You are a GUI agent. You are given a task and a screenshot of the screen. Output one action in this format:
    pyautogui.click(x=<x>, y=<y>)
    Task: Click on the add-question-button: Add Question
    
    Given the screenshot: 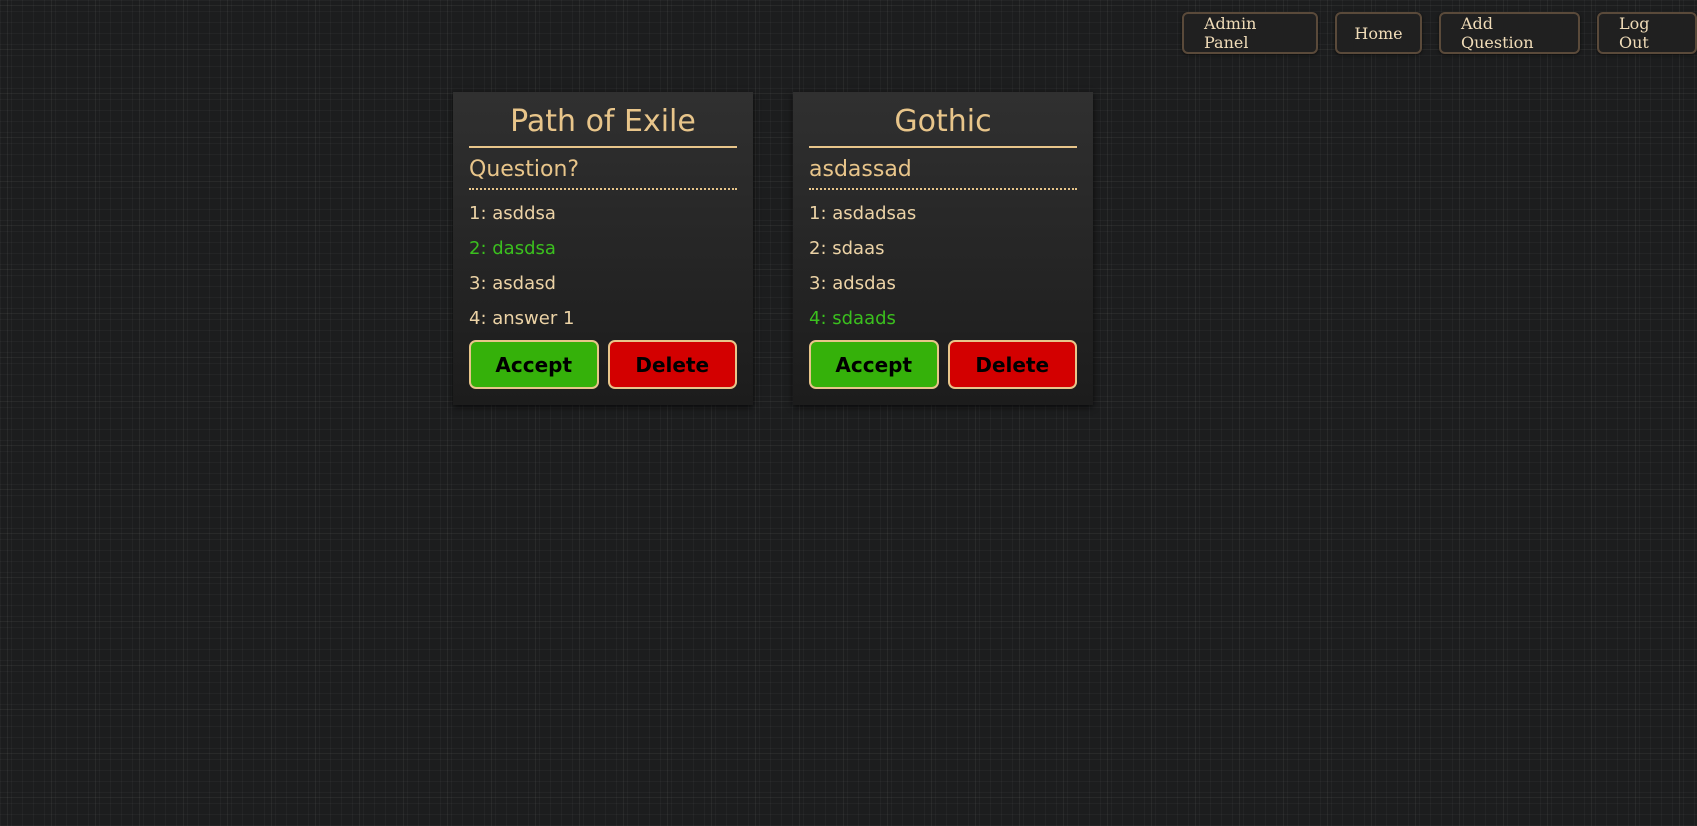 What is the action you would take?
    pyautogui.click(x=1509, y=33)
    